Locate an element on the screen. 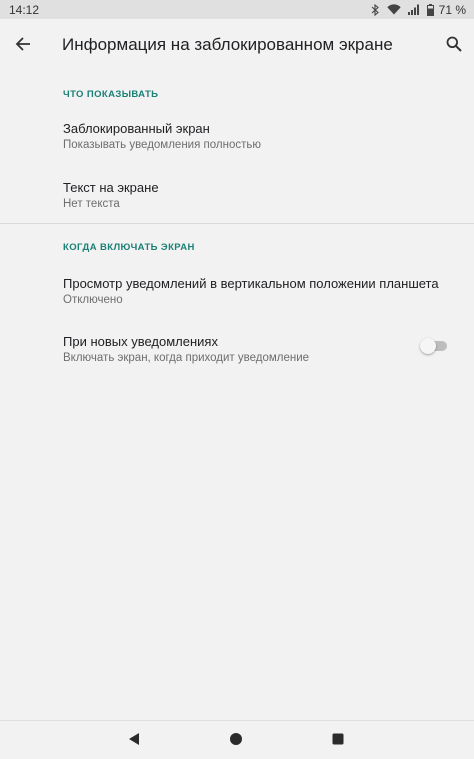  nav-home-button is located at coordinates (236, 741).